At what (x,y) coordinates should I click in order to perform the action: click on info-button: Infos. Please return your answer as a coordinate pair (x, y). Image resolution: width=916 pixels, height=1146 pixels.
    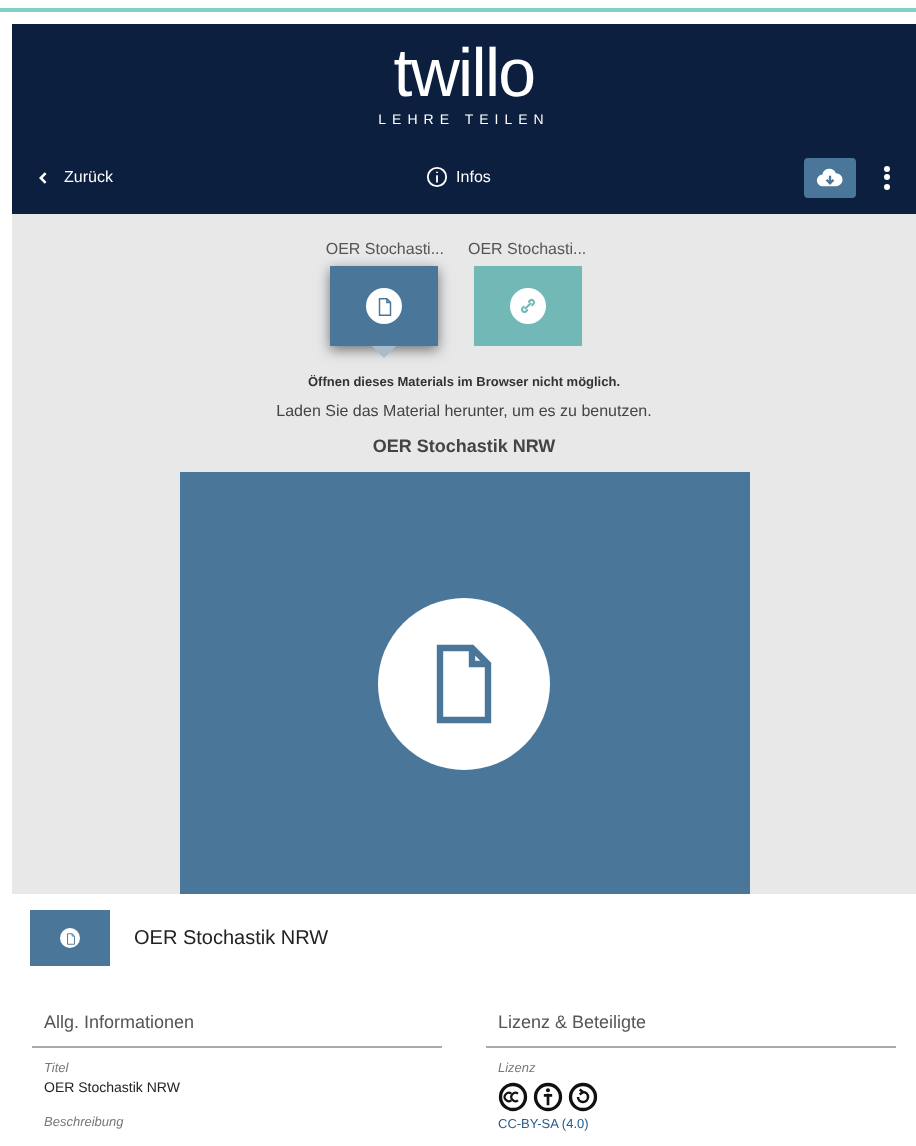
    Looking at the image, I should click on (458, 177).